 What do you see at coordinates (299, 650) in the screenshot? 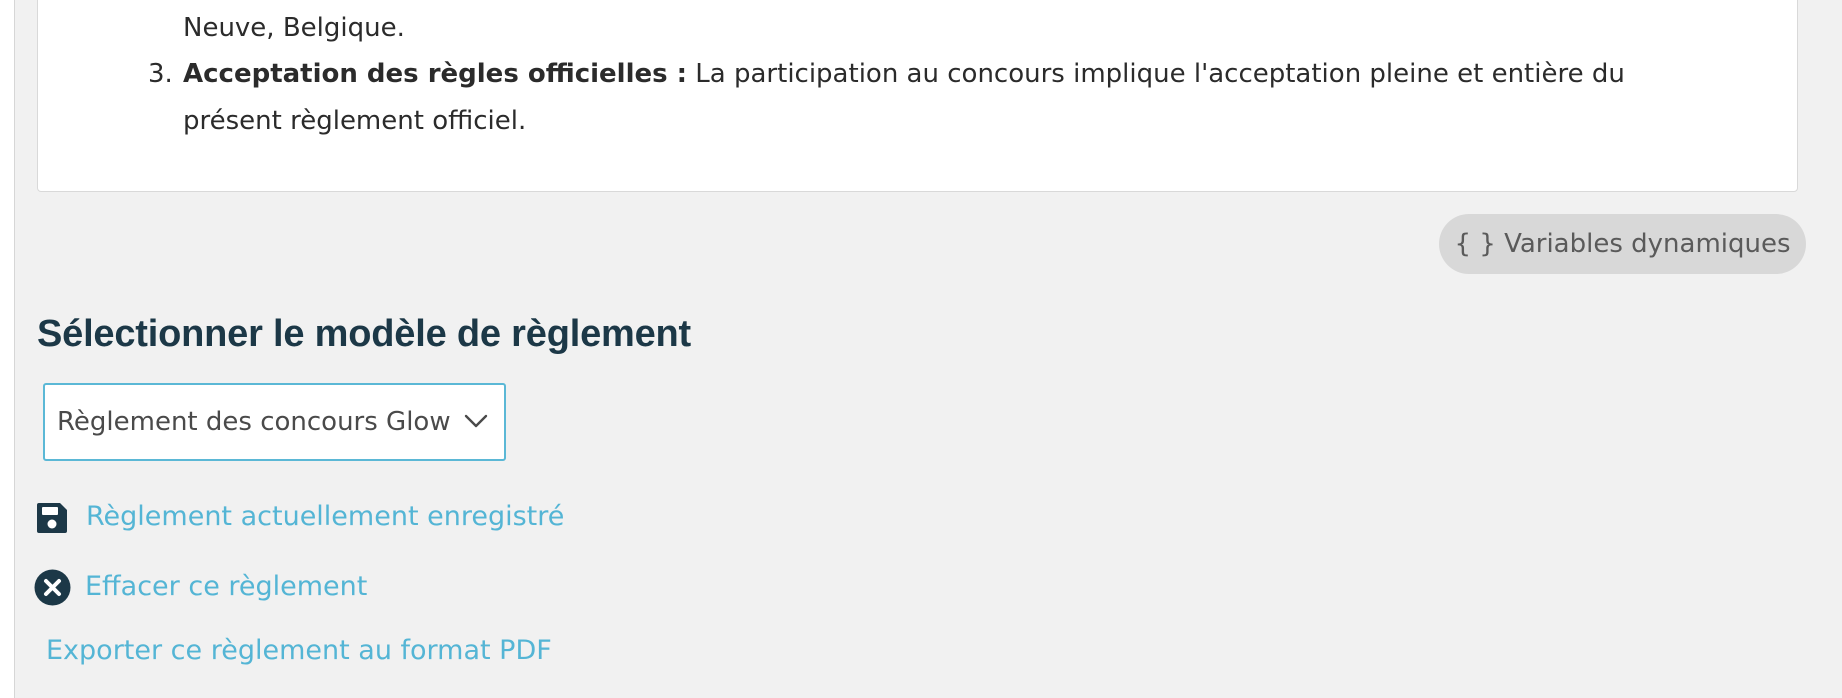
I see `export-pdf-link: Exporter ce règlement au format PDF` at bounding box center [299, 650].